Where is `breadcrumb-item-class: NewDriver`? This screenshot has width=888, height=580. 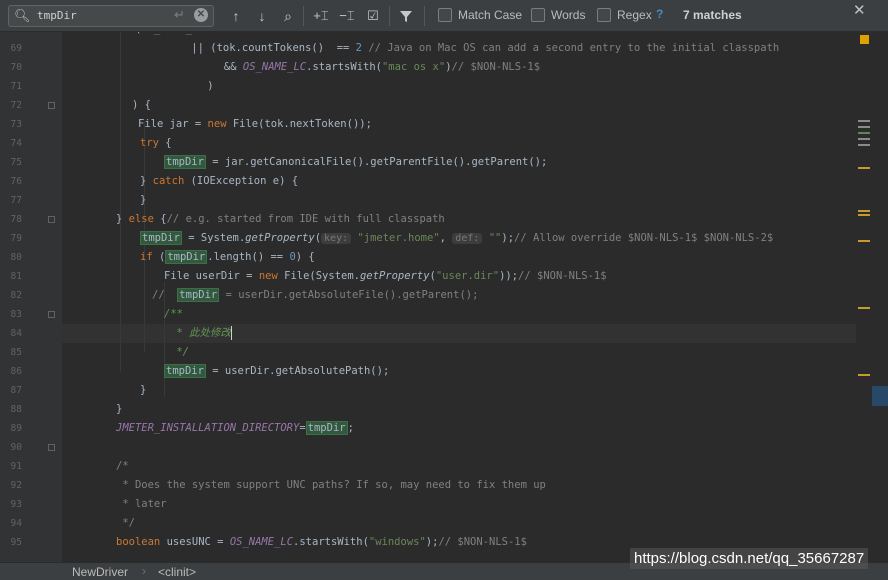 breadcrumb-item-class: NewDriver is located at coordinates (100, 572).